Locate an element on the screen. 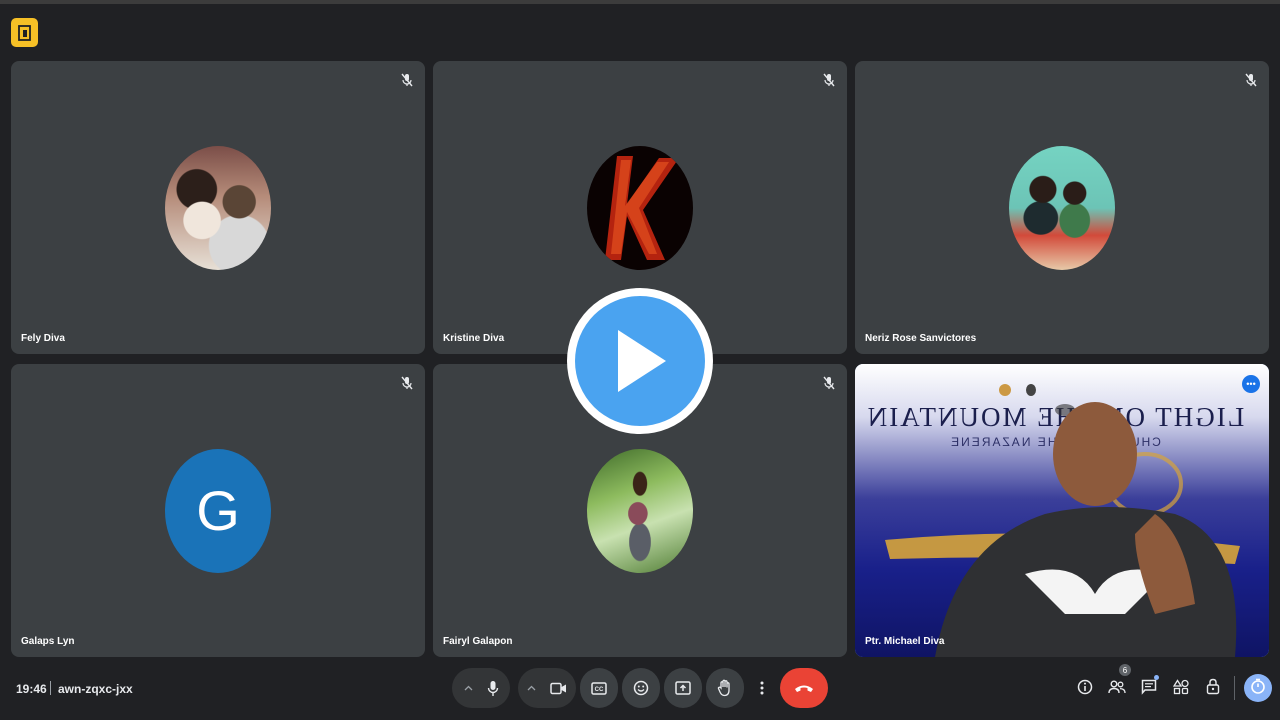 The image size is (1280, 720). timer-icon is located at coordinates (1258, 688).